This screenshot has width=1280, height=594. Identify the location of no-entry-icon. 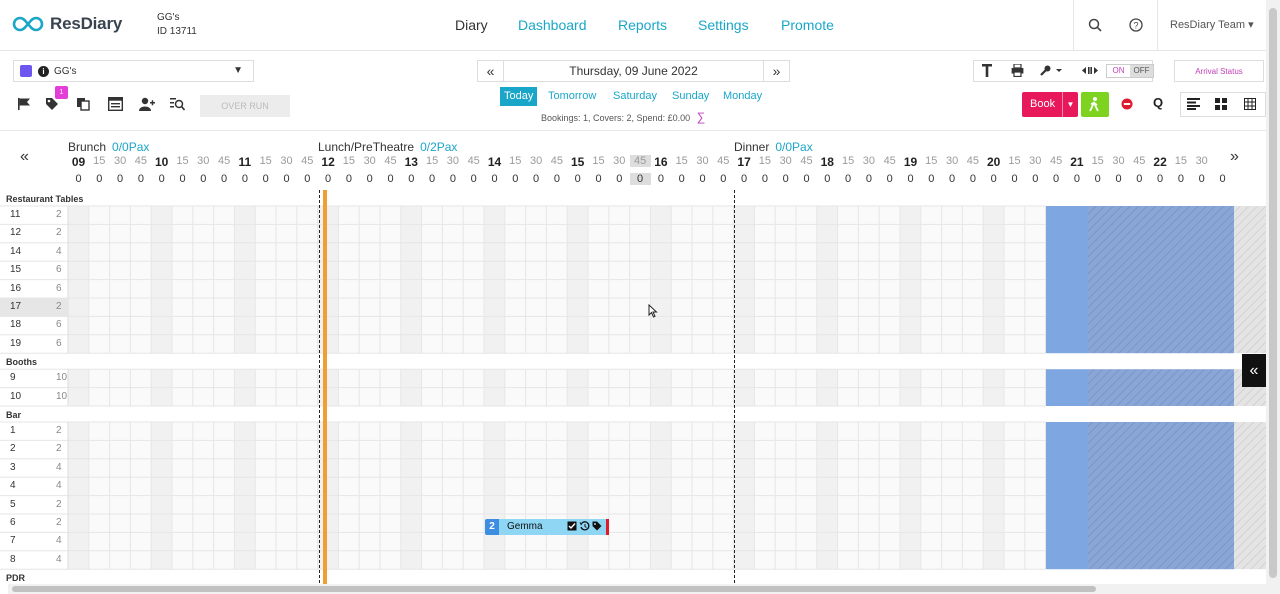
(1127, 104).